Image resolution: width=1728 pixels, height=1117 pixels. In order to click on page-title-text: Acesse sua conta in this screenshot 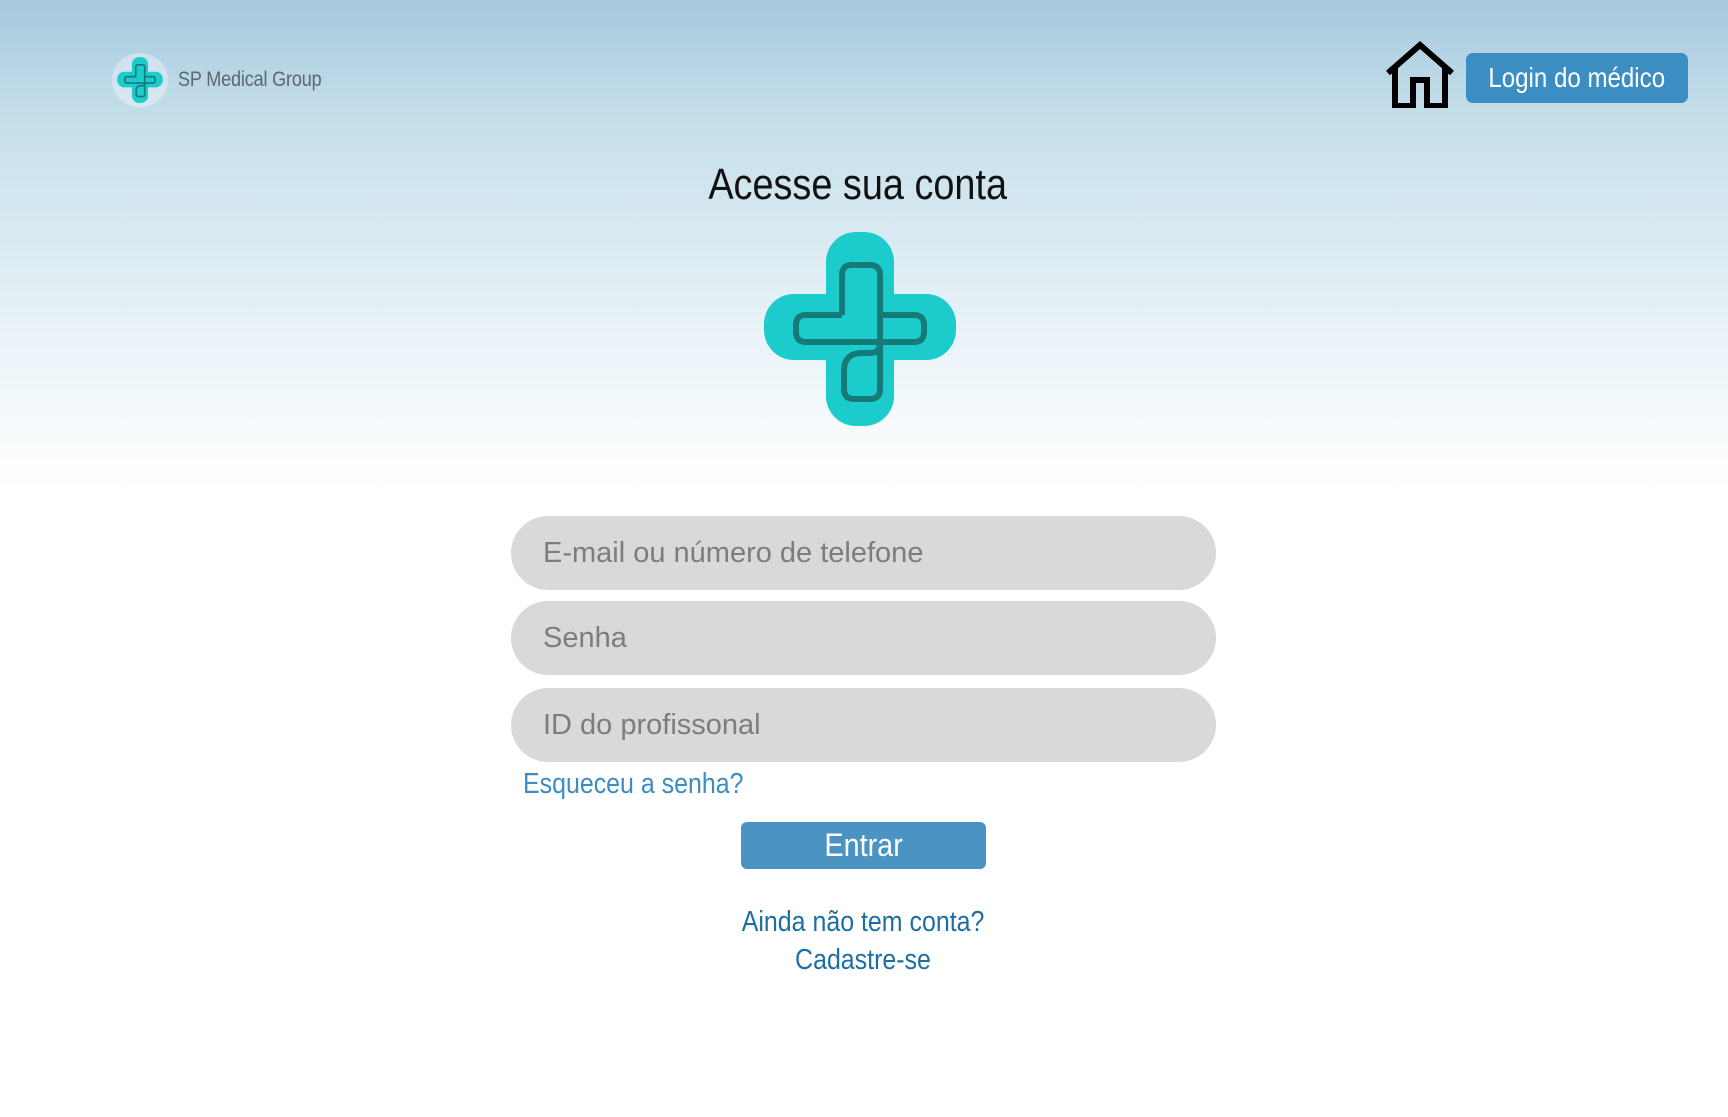, I will do `click(858, 184)`.